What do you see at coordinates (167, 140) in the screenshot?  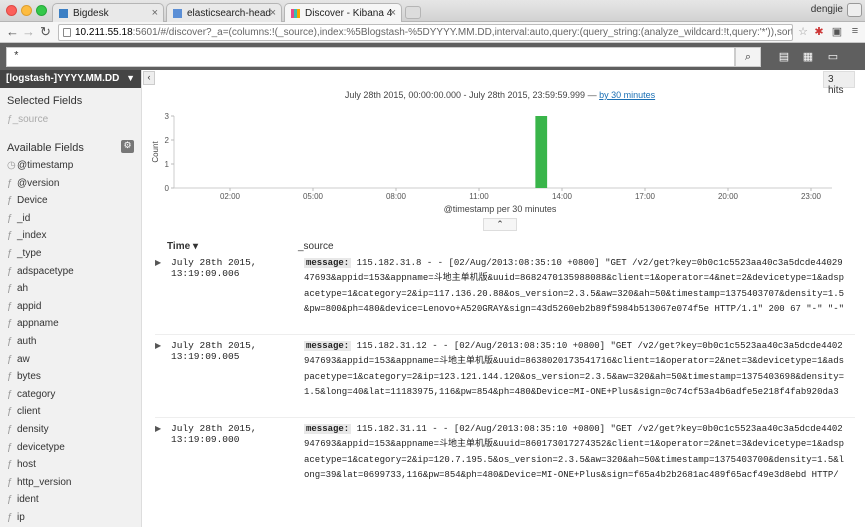 I see `y-tick-label: 2` at bounding box center [167, 140].